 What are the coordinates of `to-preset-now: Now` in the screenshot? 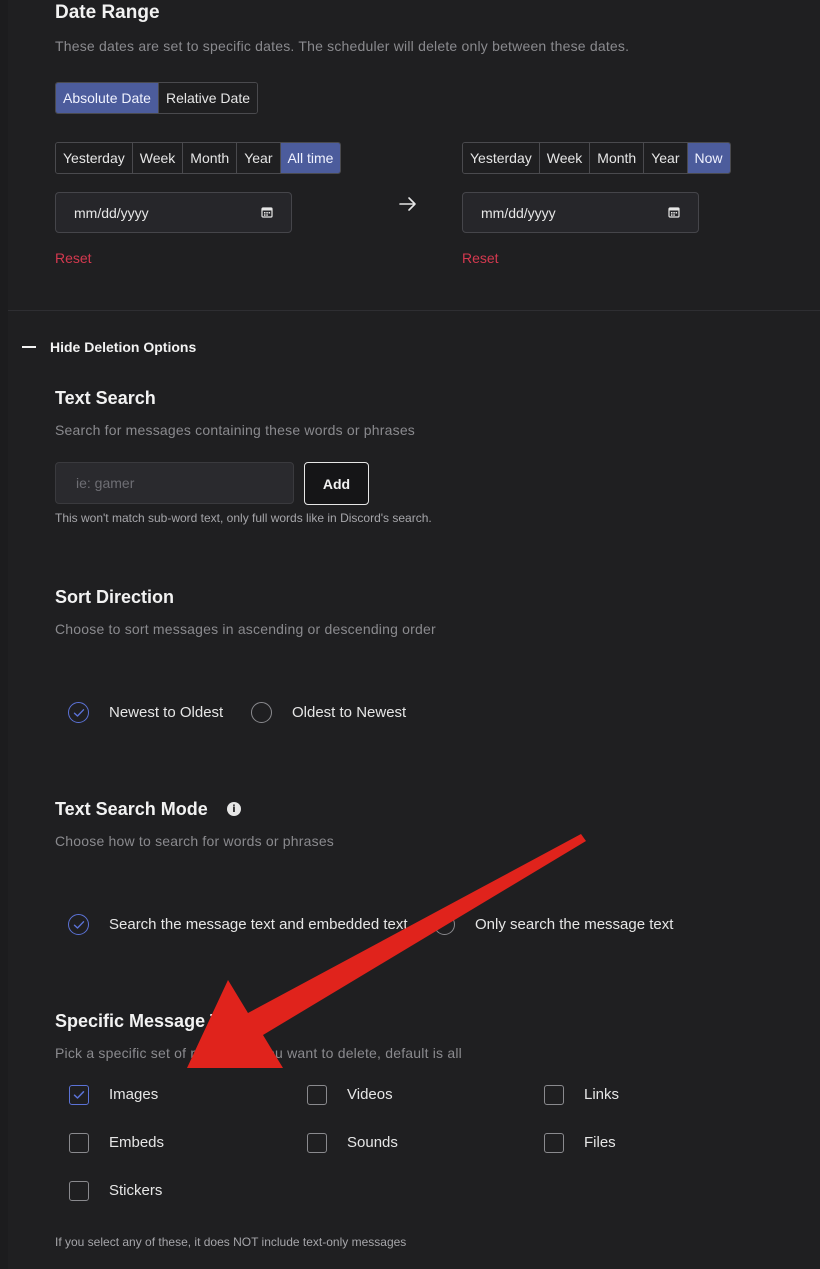 It's located at (708, 158).